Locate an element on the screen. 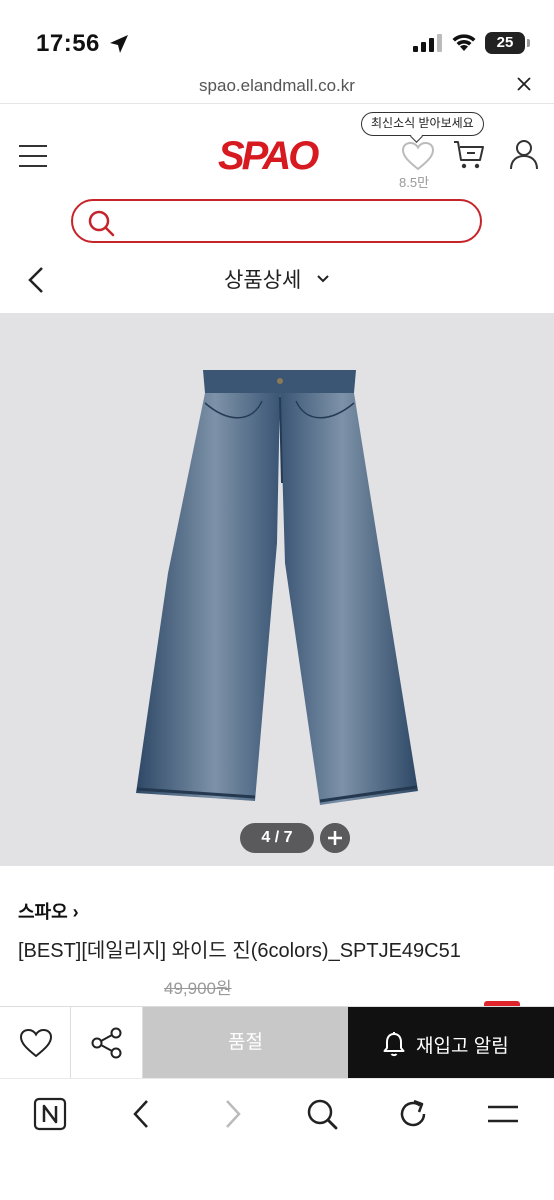 This screenshot has width=554, height=1200. share-icon is located at coordinates (106, 1043).